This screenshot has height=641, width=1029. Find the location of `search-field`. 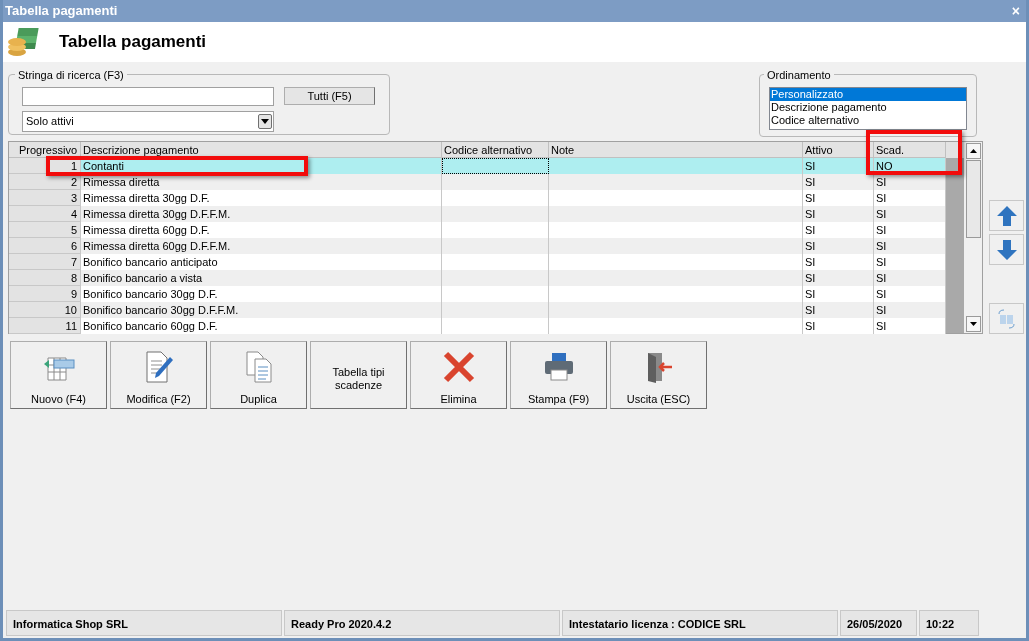

search-field is located at coordinates (148, 96).